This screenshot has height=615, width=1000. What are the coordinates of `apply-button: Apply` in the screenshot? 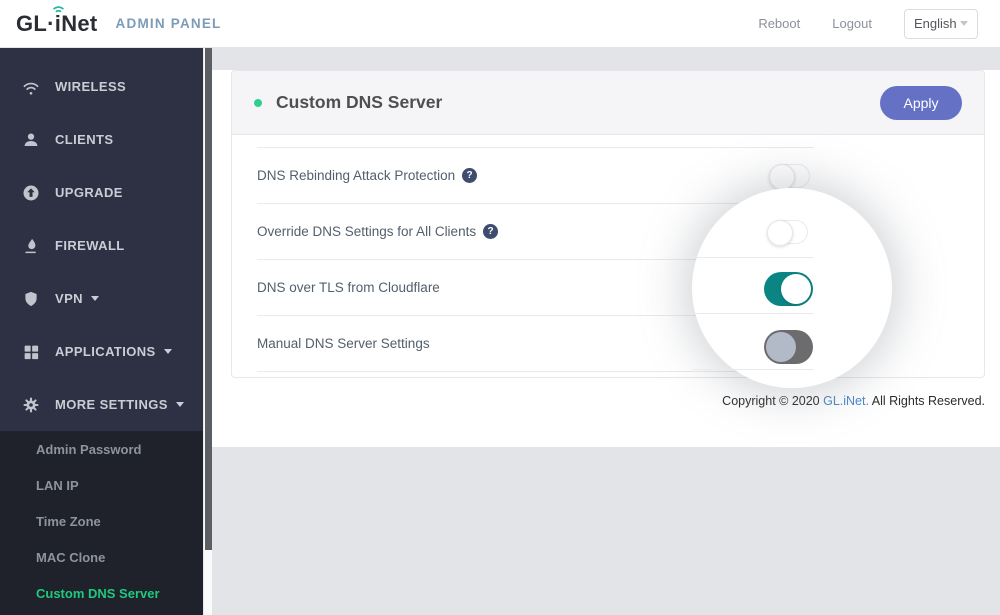 It's located at (921, 102).